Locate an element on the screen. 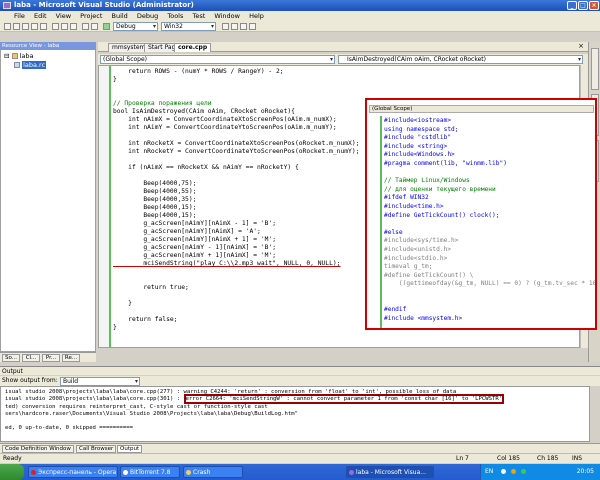  menu-build: Build is located at coordinates (119, 16).